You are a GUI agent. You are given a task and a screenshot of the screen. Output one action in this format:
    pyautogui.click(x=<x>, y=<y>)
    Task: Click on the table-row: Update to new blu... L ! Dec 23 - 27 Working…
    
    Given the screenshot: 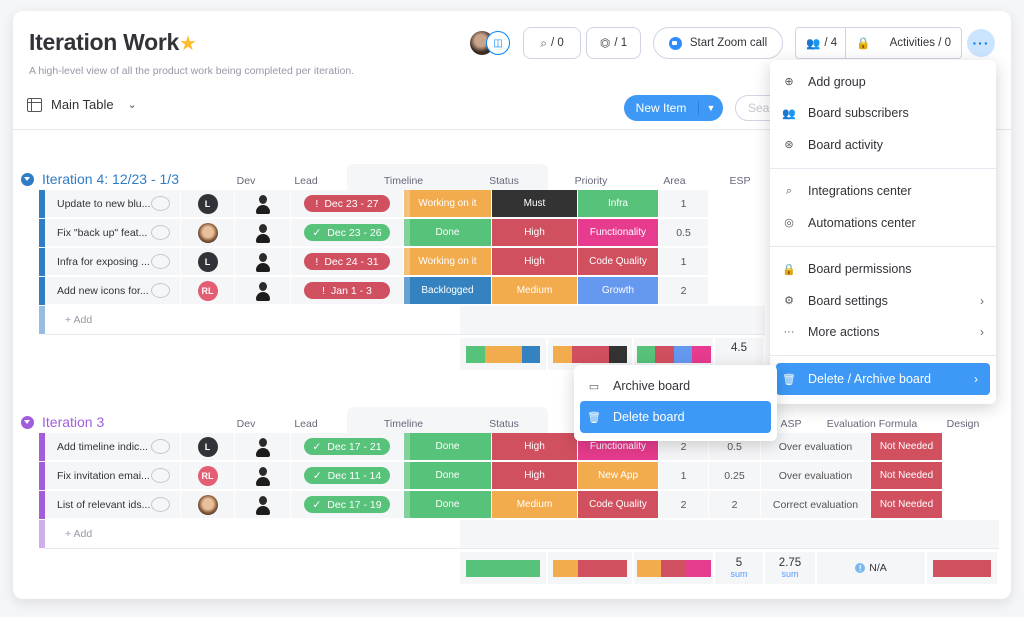 What is the action you would take?
    pyautogui.click(x=374, y=204)
    